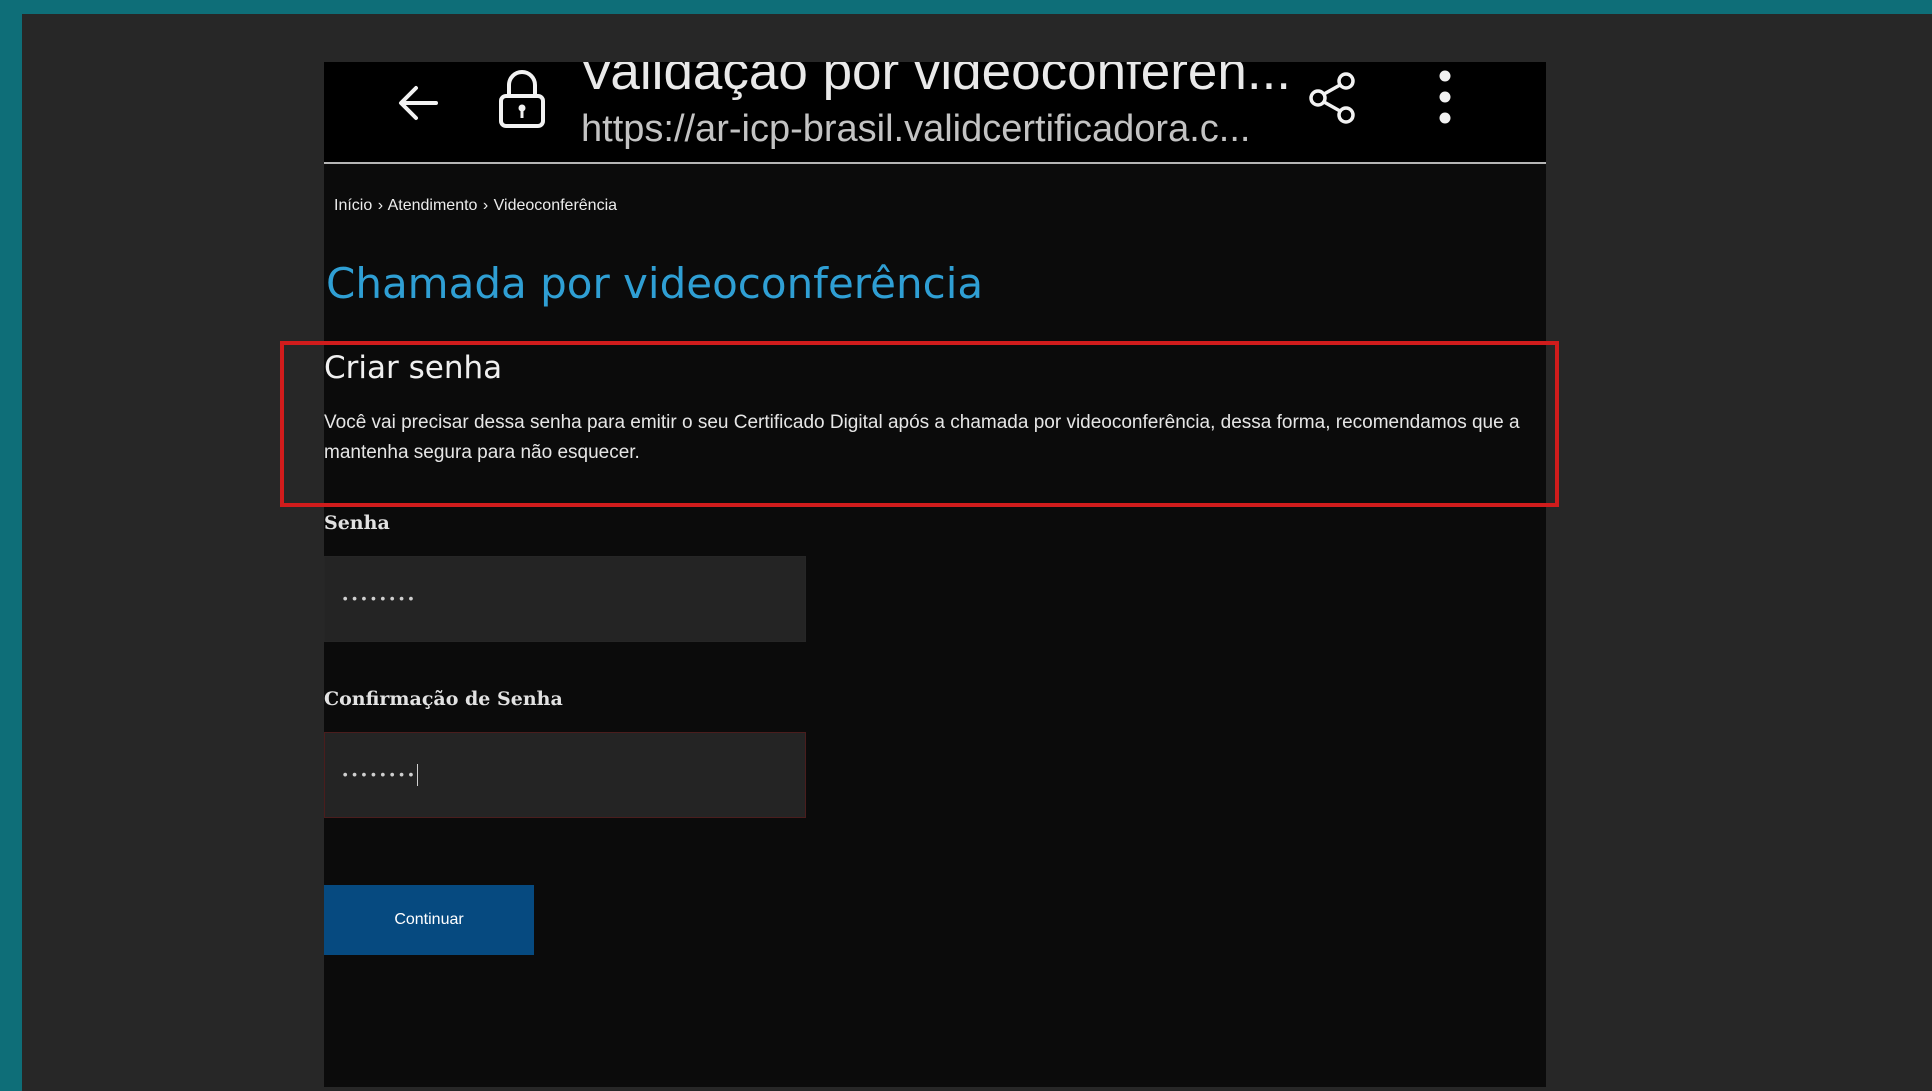 Image resolution: width=1932 pixels, height=1091 pixels. Describe the element at coordinates (1445, 97) in the screenshot. I see `more-vertical-icon` at that location.